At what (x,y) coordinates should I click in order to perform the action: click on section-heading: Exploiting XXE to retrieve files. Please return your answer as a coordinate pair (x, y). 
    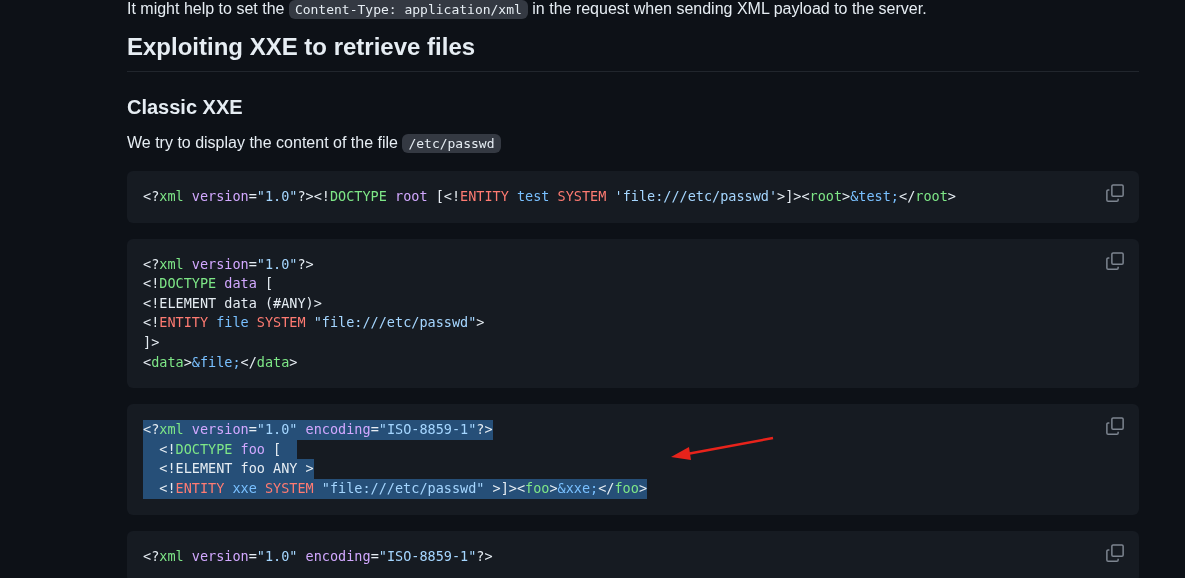
    Looking at the image, I should click on (633, 51).